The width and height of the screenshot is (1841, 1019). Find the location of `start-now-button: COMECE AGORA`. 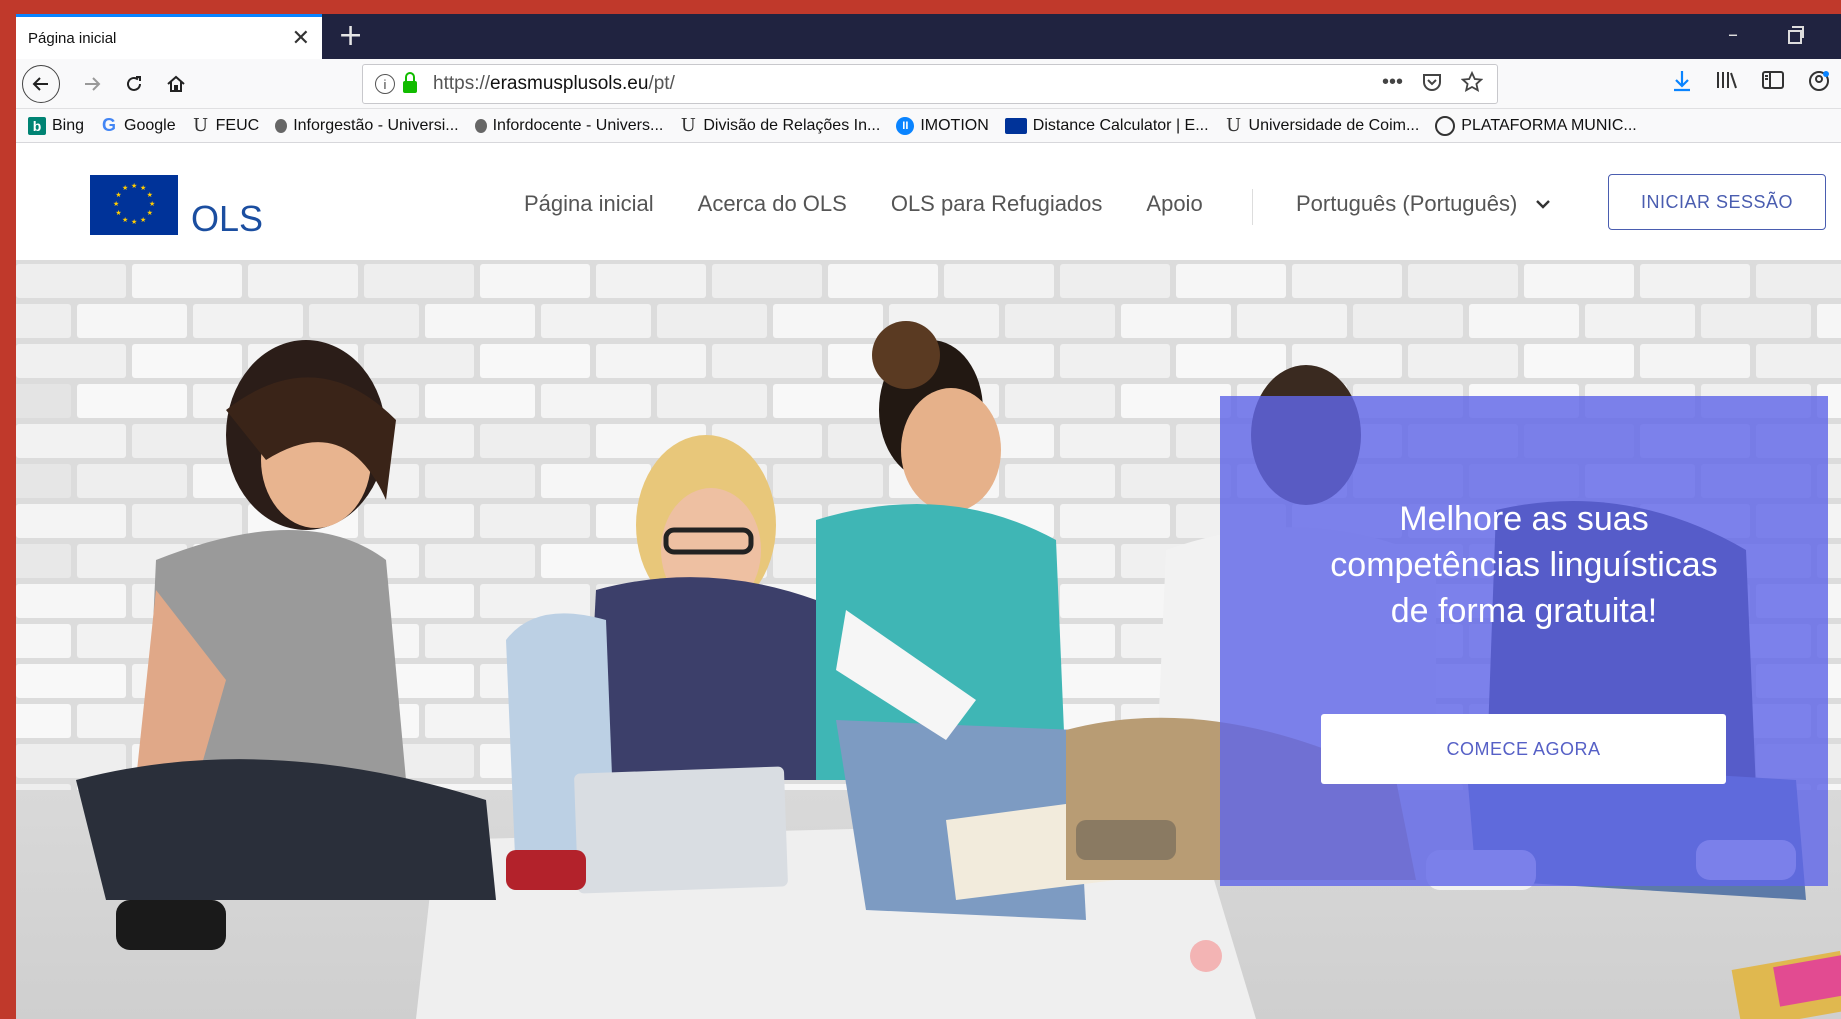

start-now-button: COMECE AGORA is located at coordinates (1523, 749).